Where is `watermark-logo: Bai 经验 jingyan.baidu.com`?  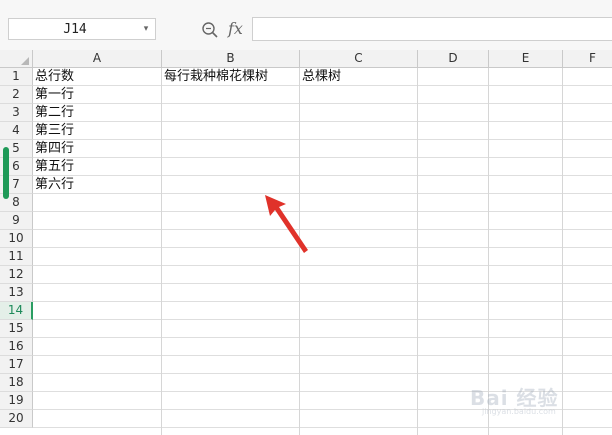 watermark-logo: Bai 经验 jingyan.baidu.com is located at coordinates (540, 398).